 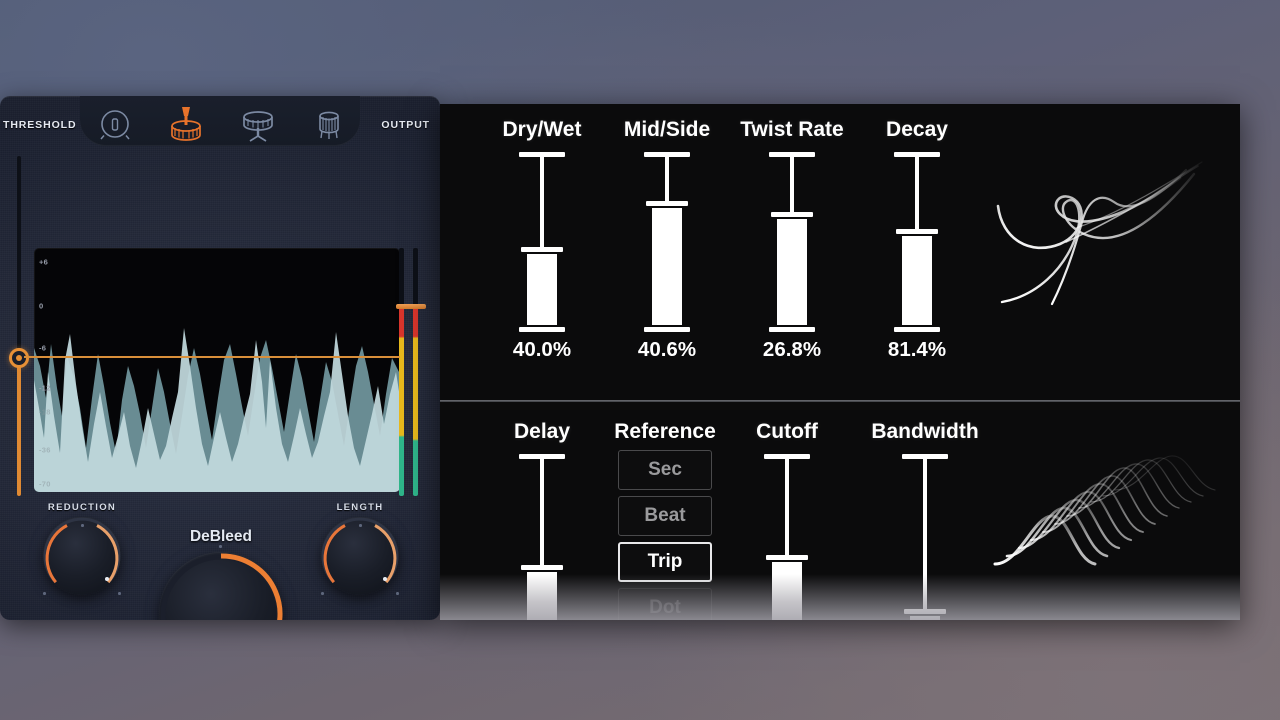 I want to click on mid-side-track, so click(x=667, y=242).